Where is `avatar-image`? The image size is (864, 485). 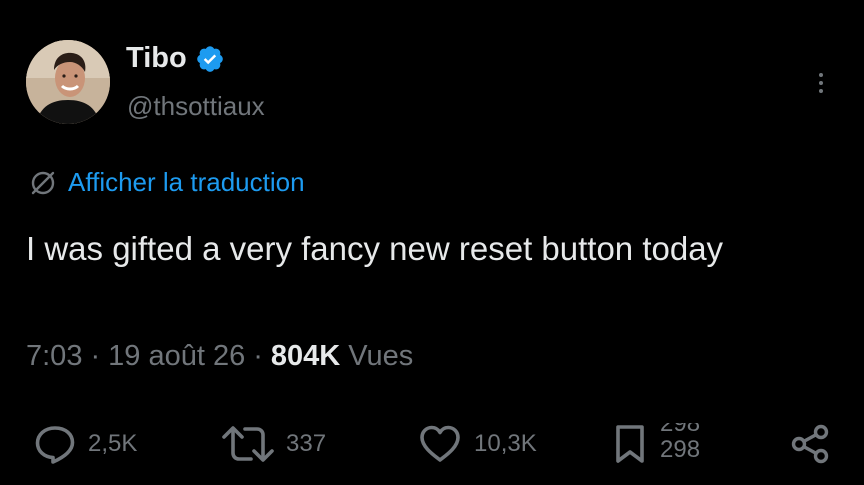 avatar-image is located at coordinates (68, 82).